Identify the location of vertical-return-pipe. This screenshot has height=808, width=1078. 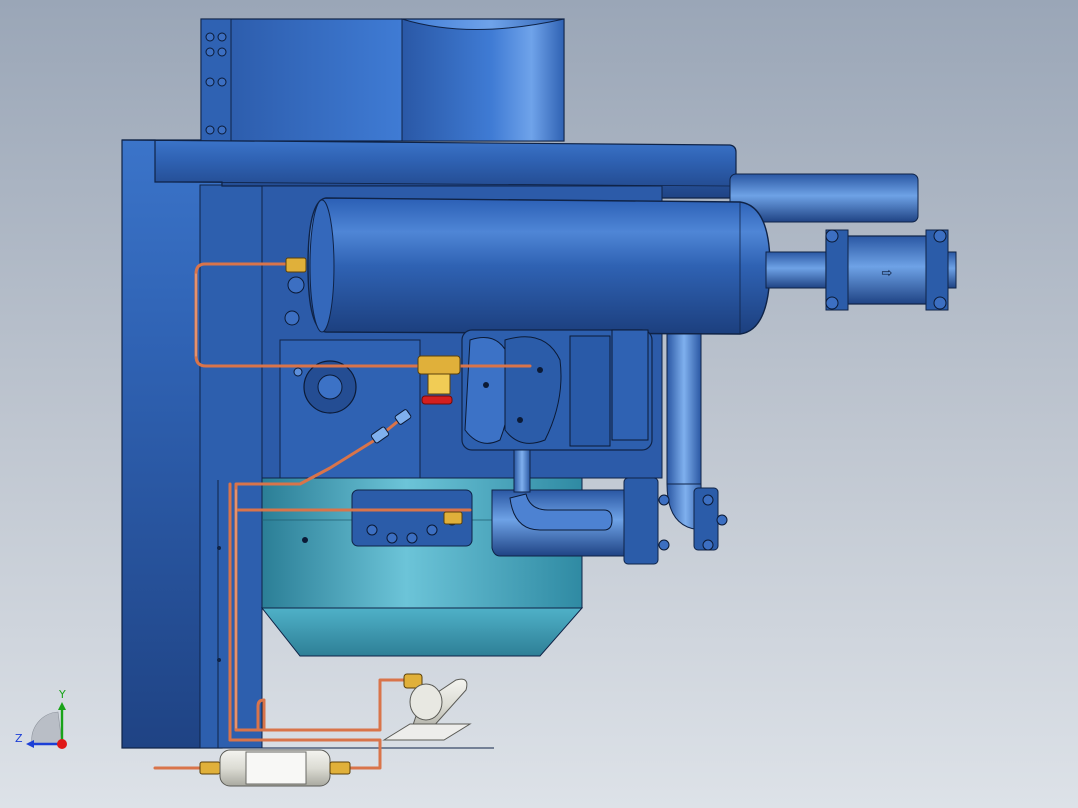
(693, 442).